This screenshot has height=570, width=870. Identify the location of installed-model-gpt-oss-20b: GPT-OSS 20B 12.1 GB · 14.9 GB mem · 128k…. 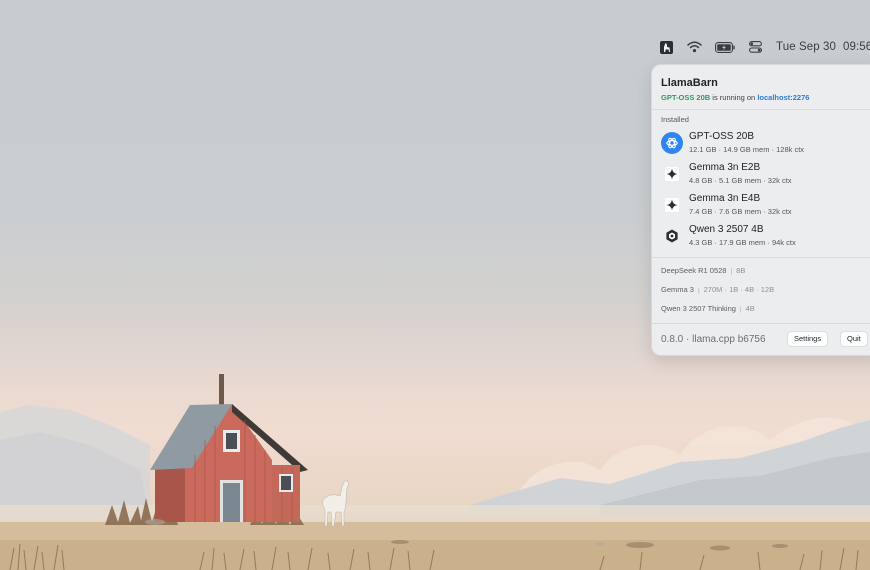
(765, 143).